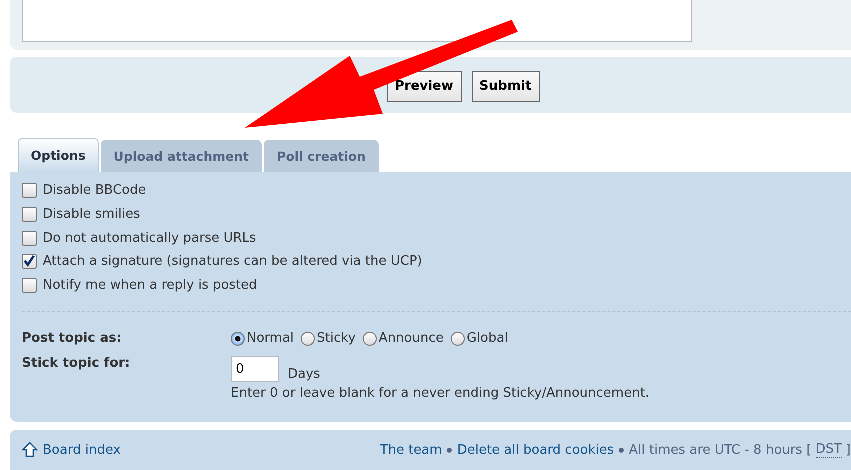 The width and height of the screenshot is (851, 470). Describe the element at coordinates (535, 450) in the screenshot. I see `cookies-link: Delete all board cookies` at that location.